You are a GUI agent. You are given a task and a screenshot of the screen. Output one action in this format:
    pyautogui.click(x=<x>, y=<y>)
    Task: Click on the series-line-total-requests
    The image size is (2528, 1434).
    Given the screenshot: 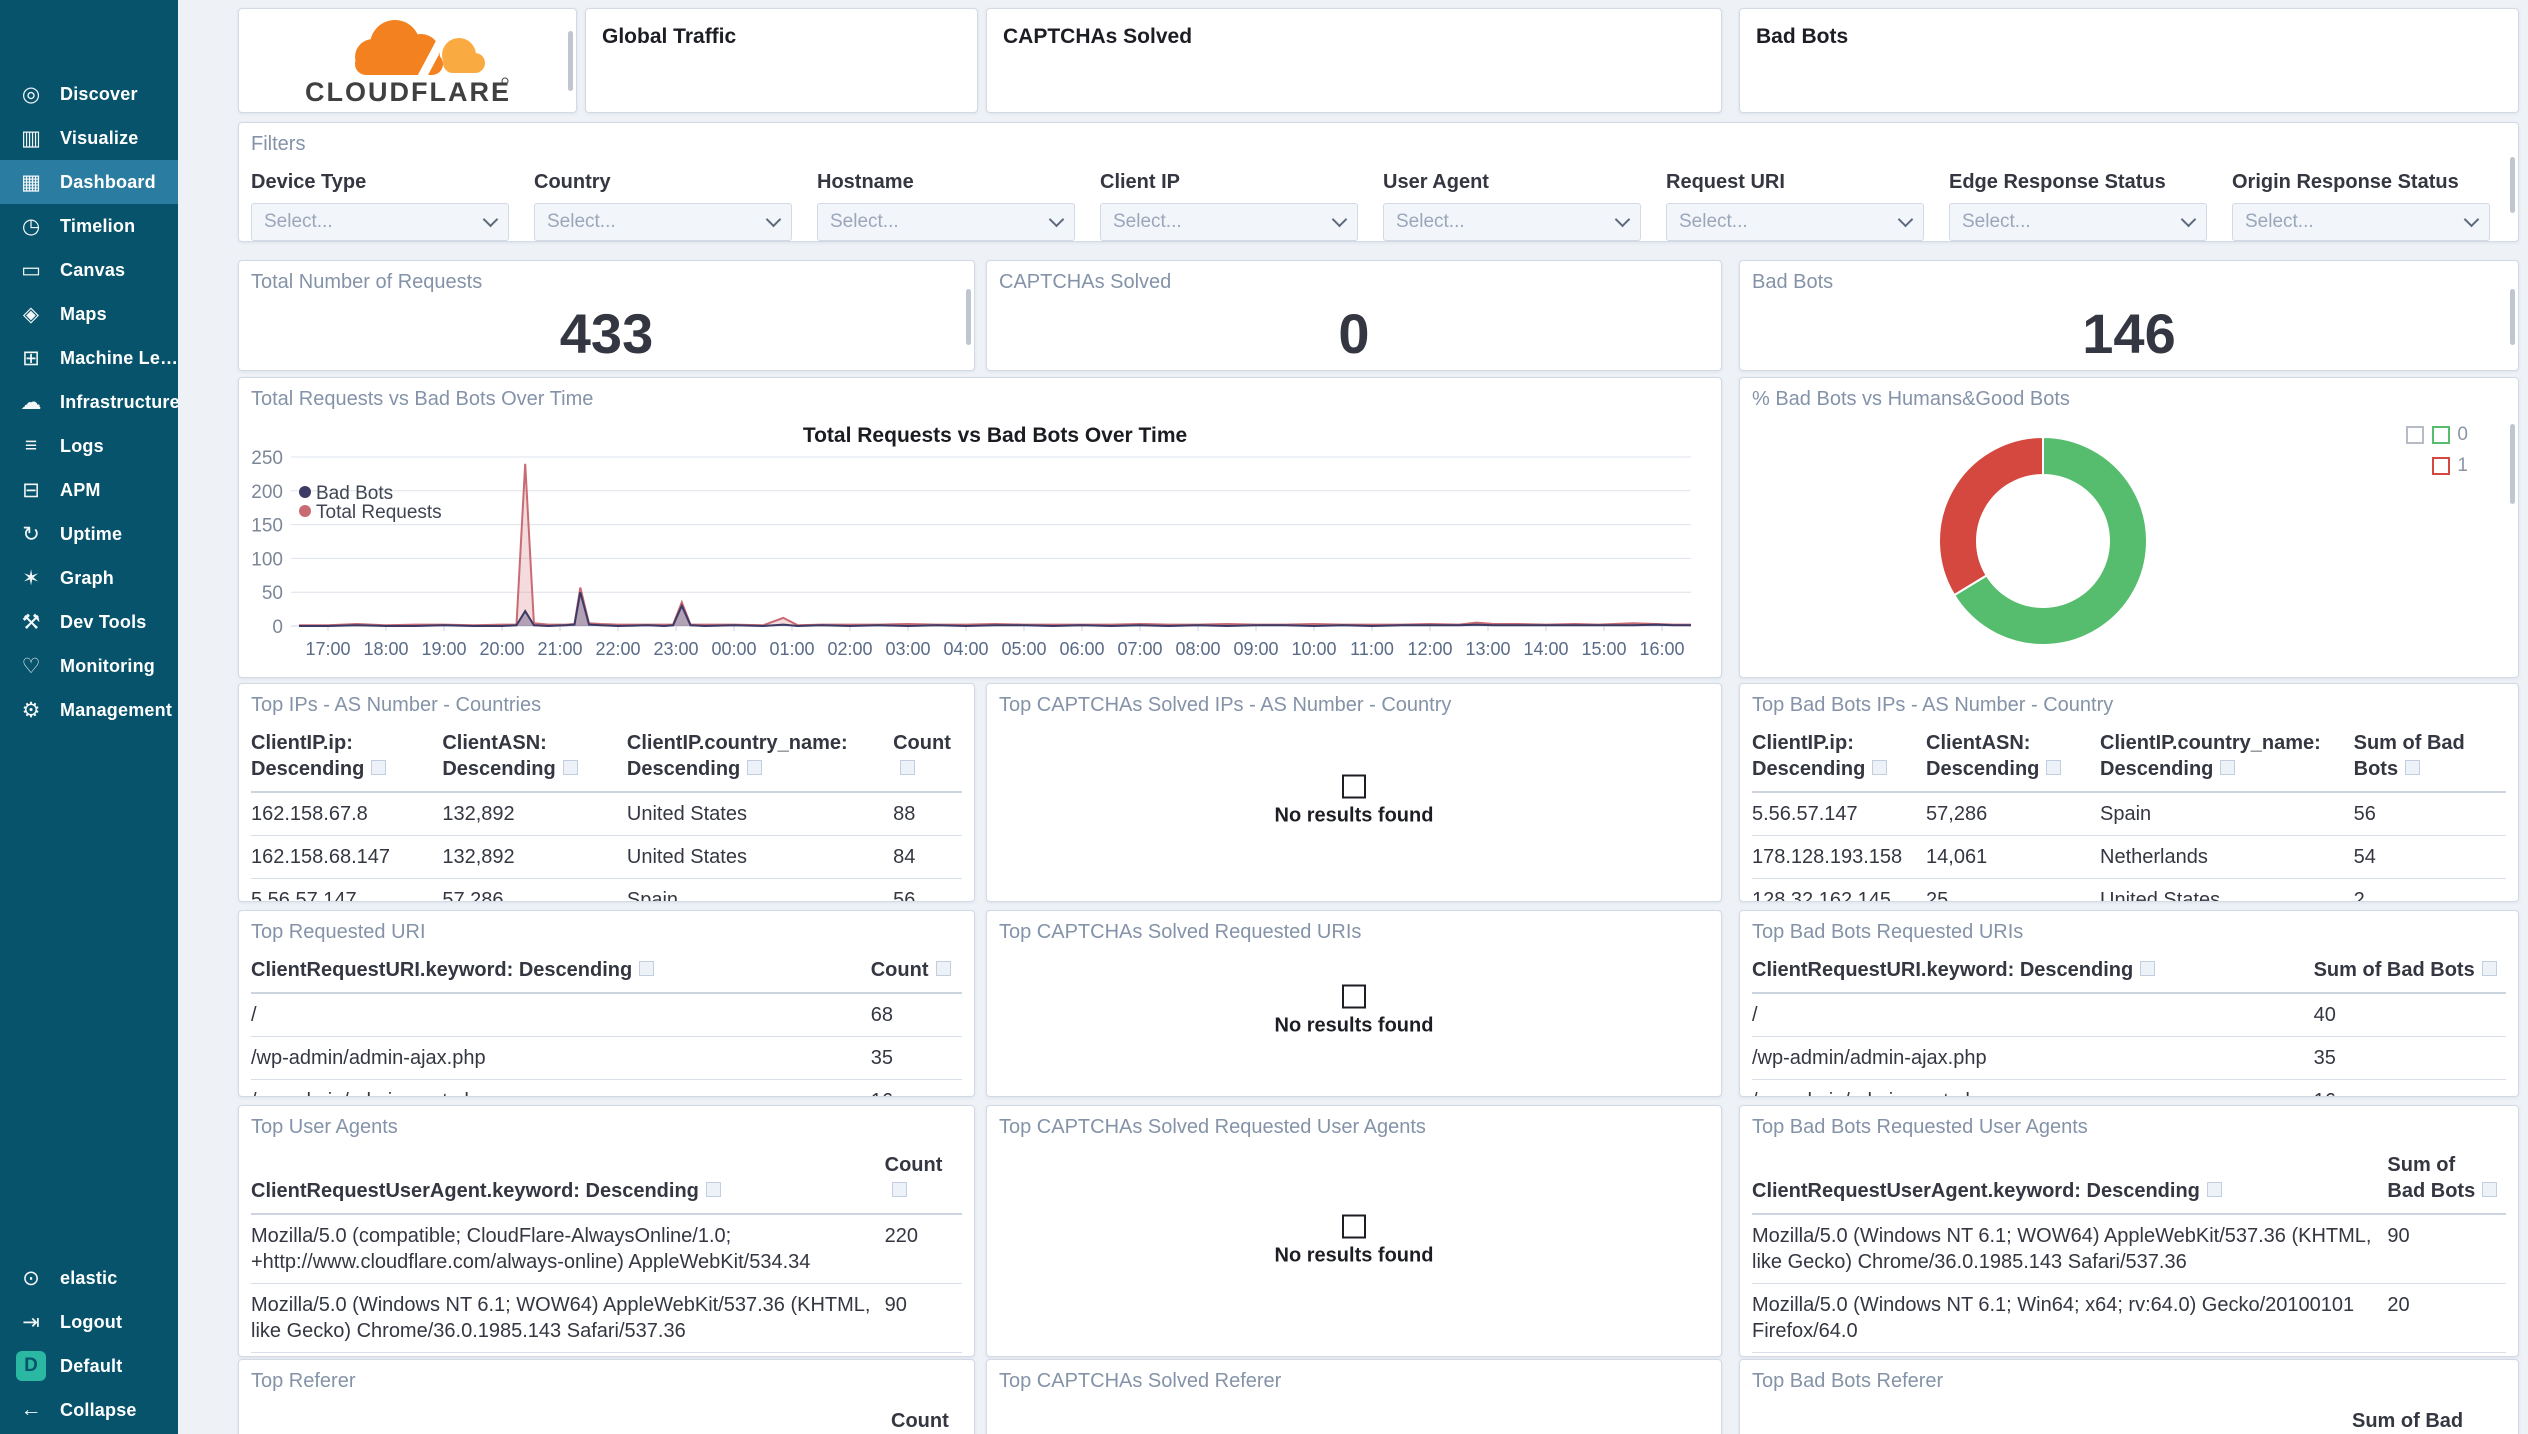 What is the action you would take?
    pyautogui.click(x=995, y=545)
    